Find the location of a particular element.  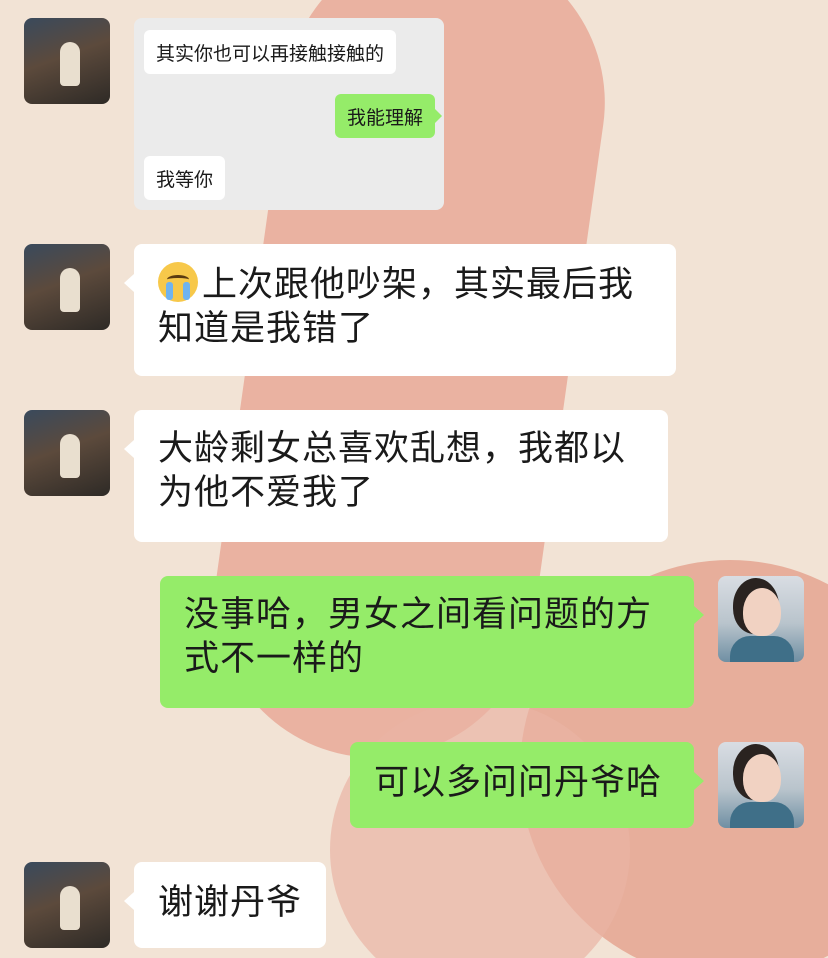

message-bubble: 没事哈，男女之间看问题的方 式不一样的 is located at coordinates (432, 642).